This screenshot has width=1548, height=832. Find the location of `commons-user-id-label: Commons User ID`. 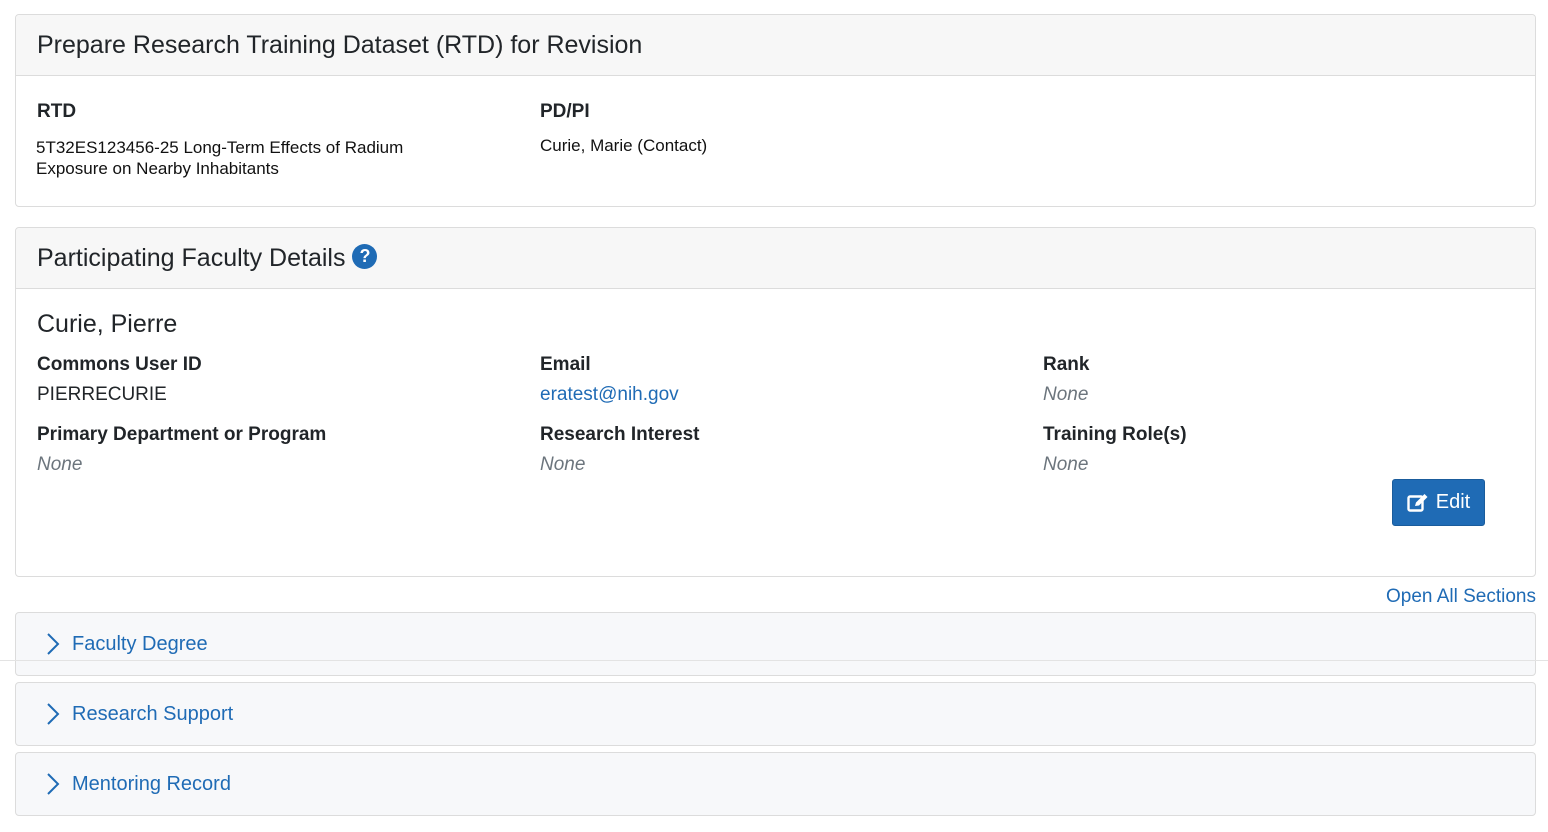

commons-user-id-label: Commons User ID is located at coordinates (119, 364).